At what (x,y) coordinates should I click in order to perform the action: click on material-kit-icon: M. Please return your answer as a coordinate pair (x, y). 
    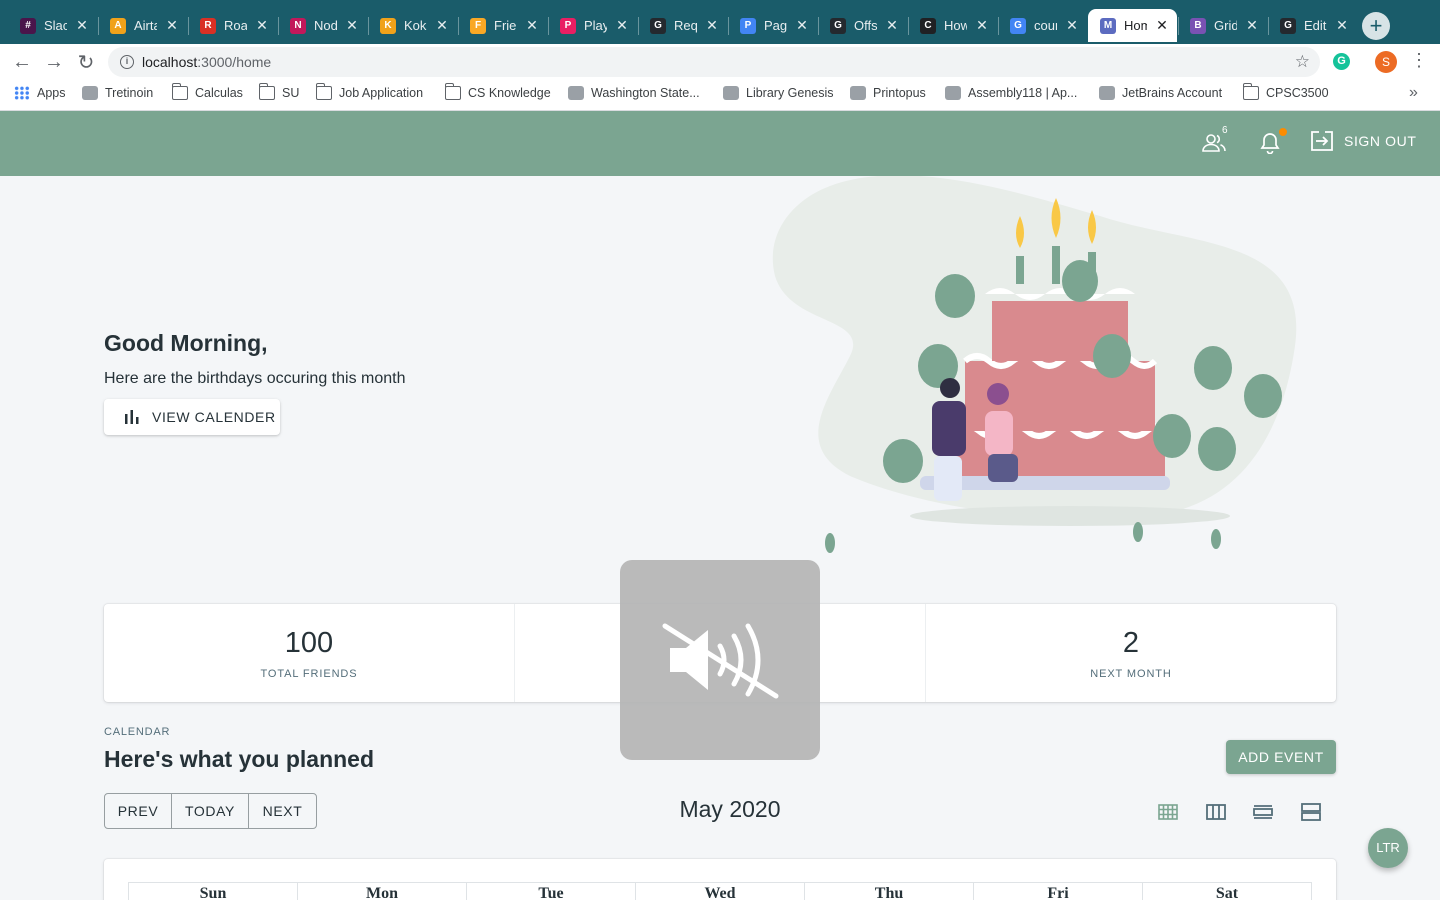
    Looking at the image, I should click on (1108, 25).